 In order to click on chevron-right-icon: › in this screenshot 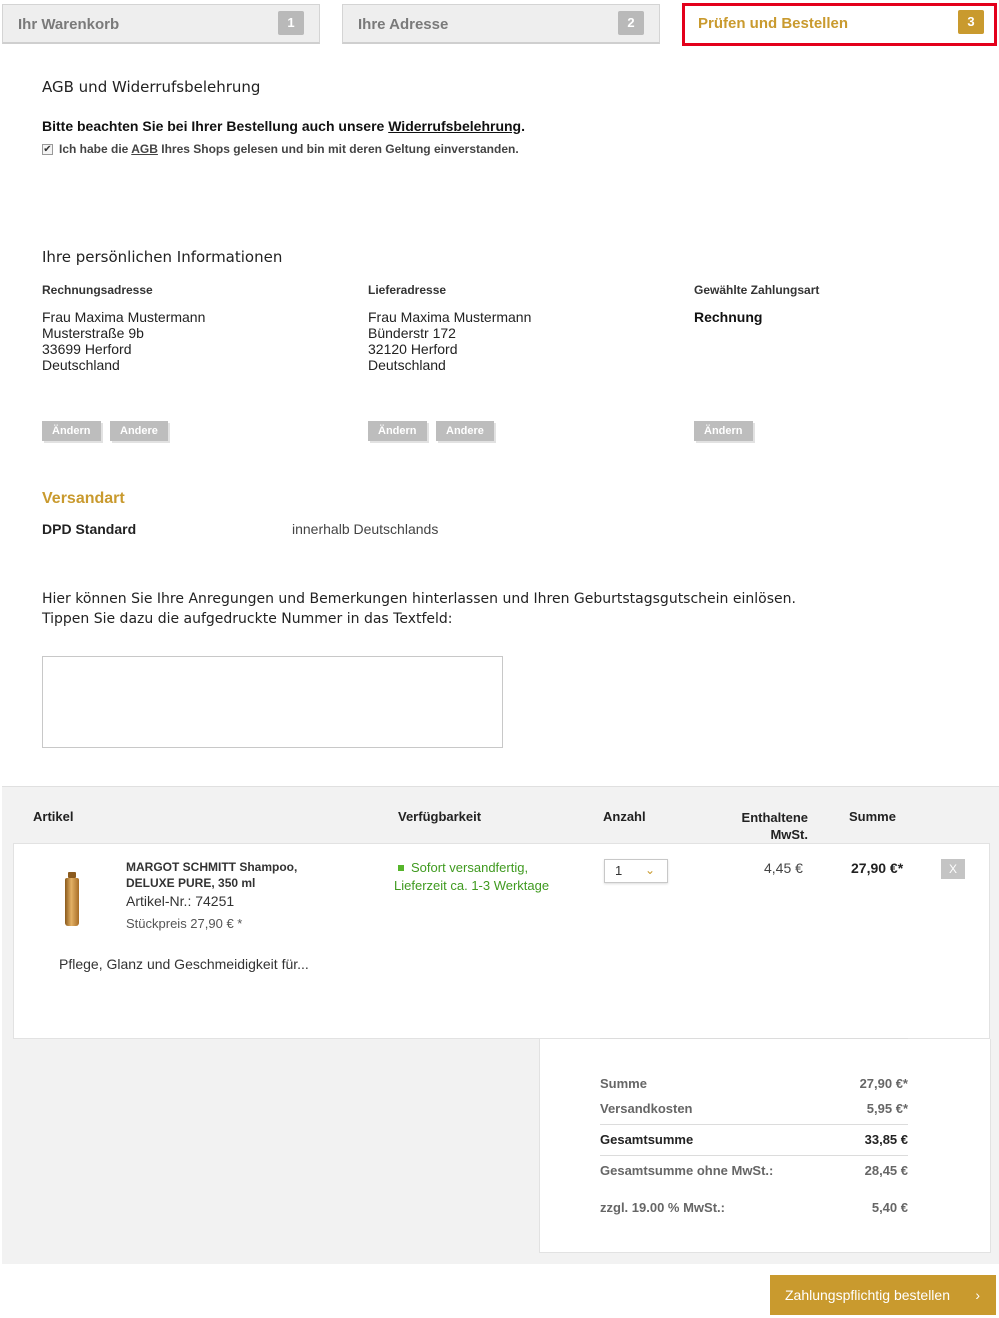, I will do `click(977, 1295)`.